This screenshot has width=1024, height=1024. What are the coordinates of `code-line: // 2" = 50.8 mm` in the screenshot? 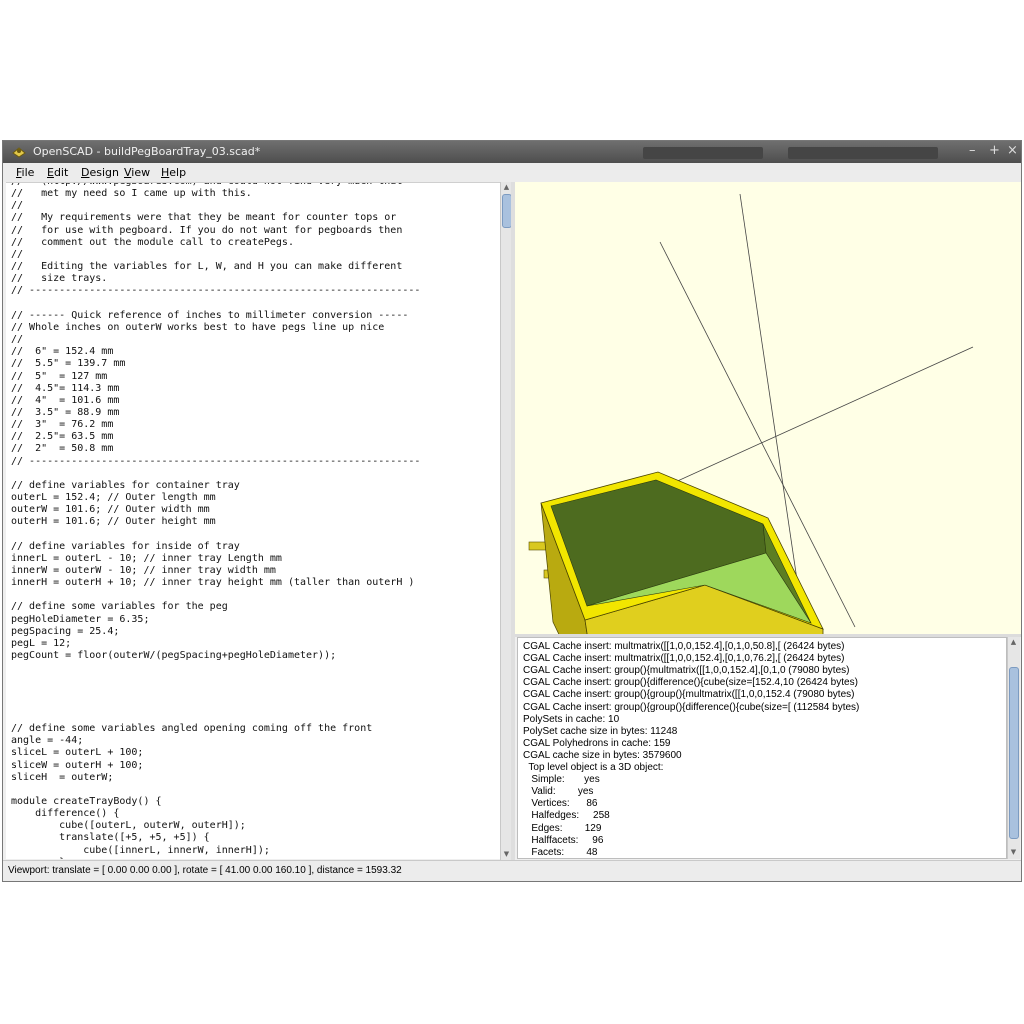 It's located at (215, 449).